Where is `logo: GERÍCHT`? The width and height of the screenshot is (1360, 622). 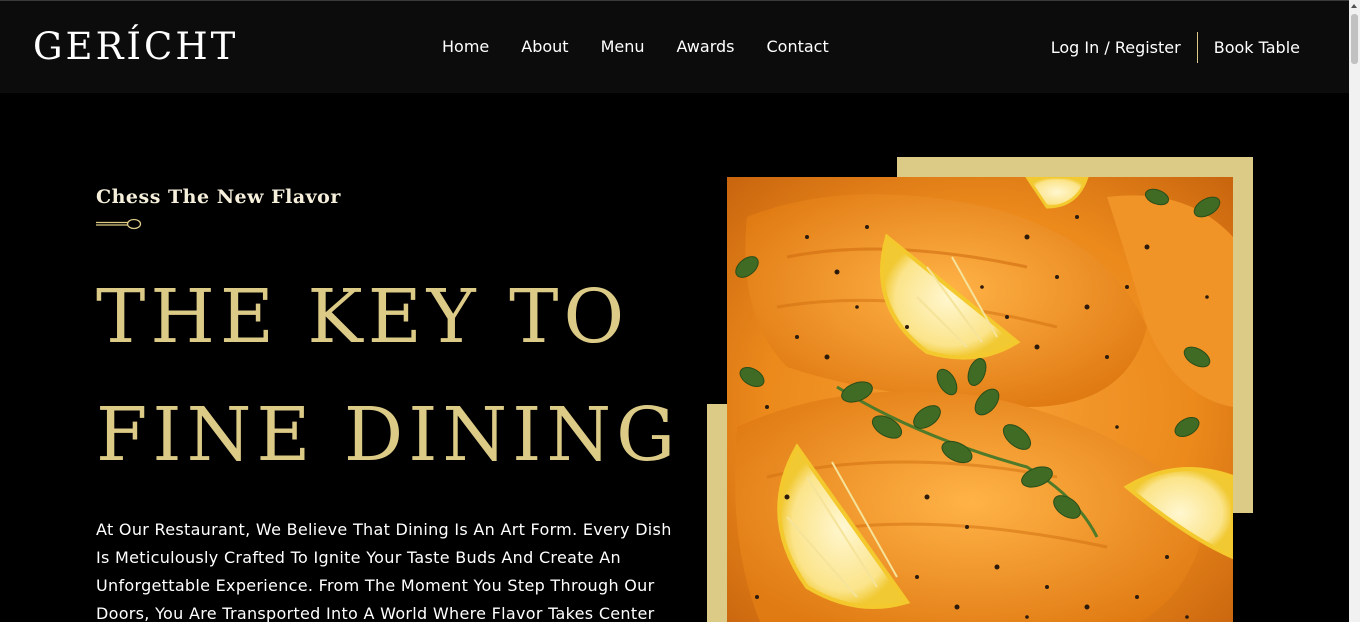
logo: GERÍCHT is located at coordinates (135, 47).